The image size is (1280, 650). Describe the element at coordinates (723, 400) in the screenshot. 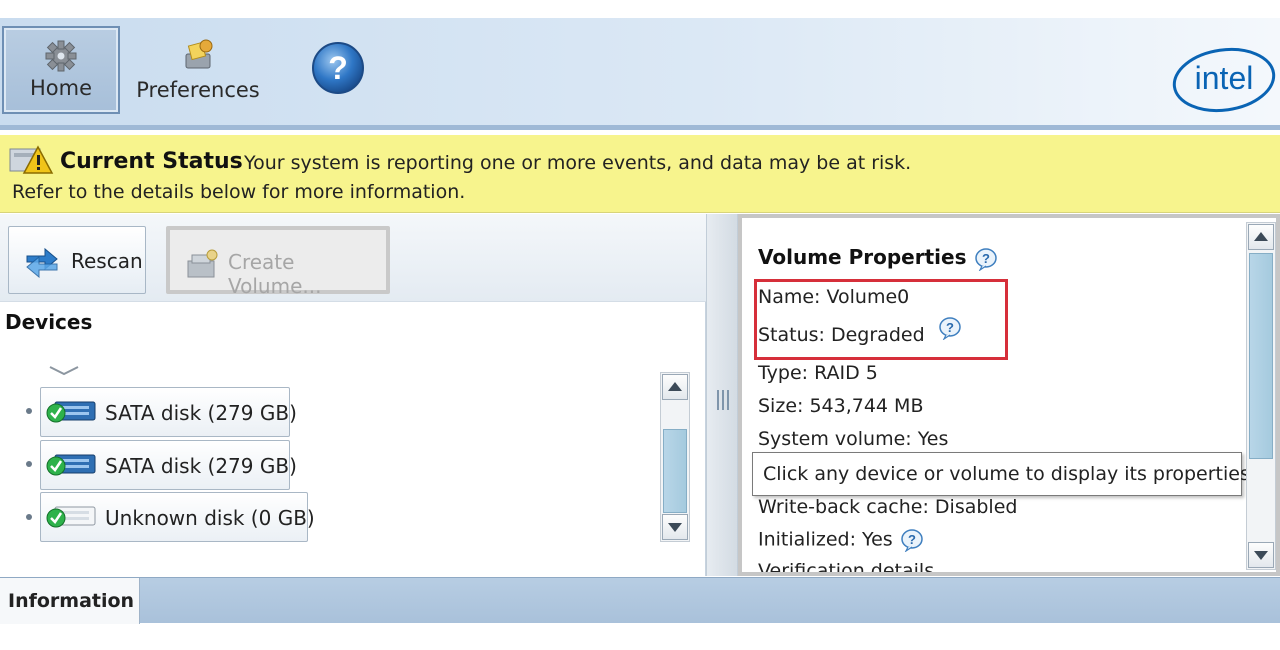

I see `grip-handle-icon` at that location.